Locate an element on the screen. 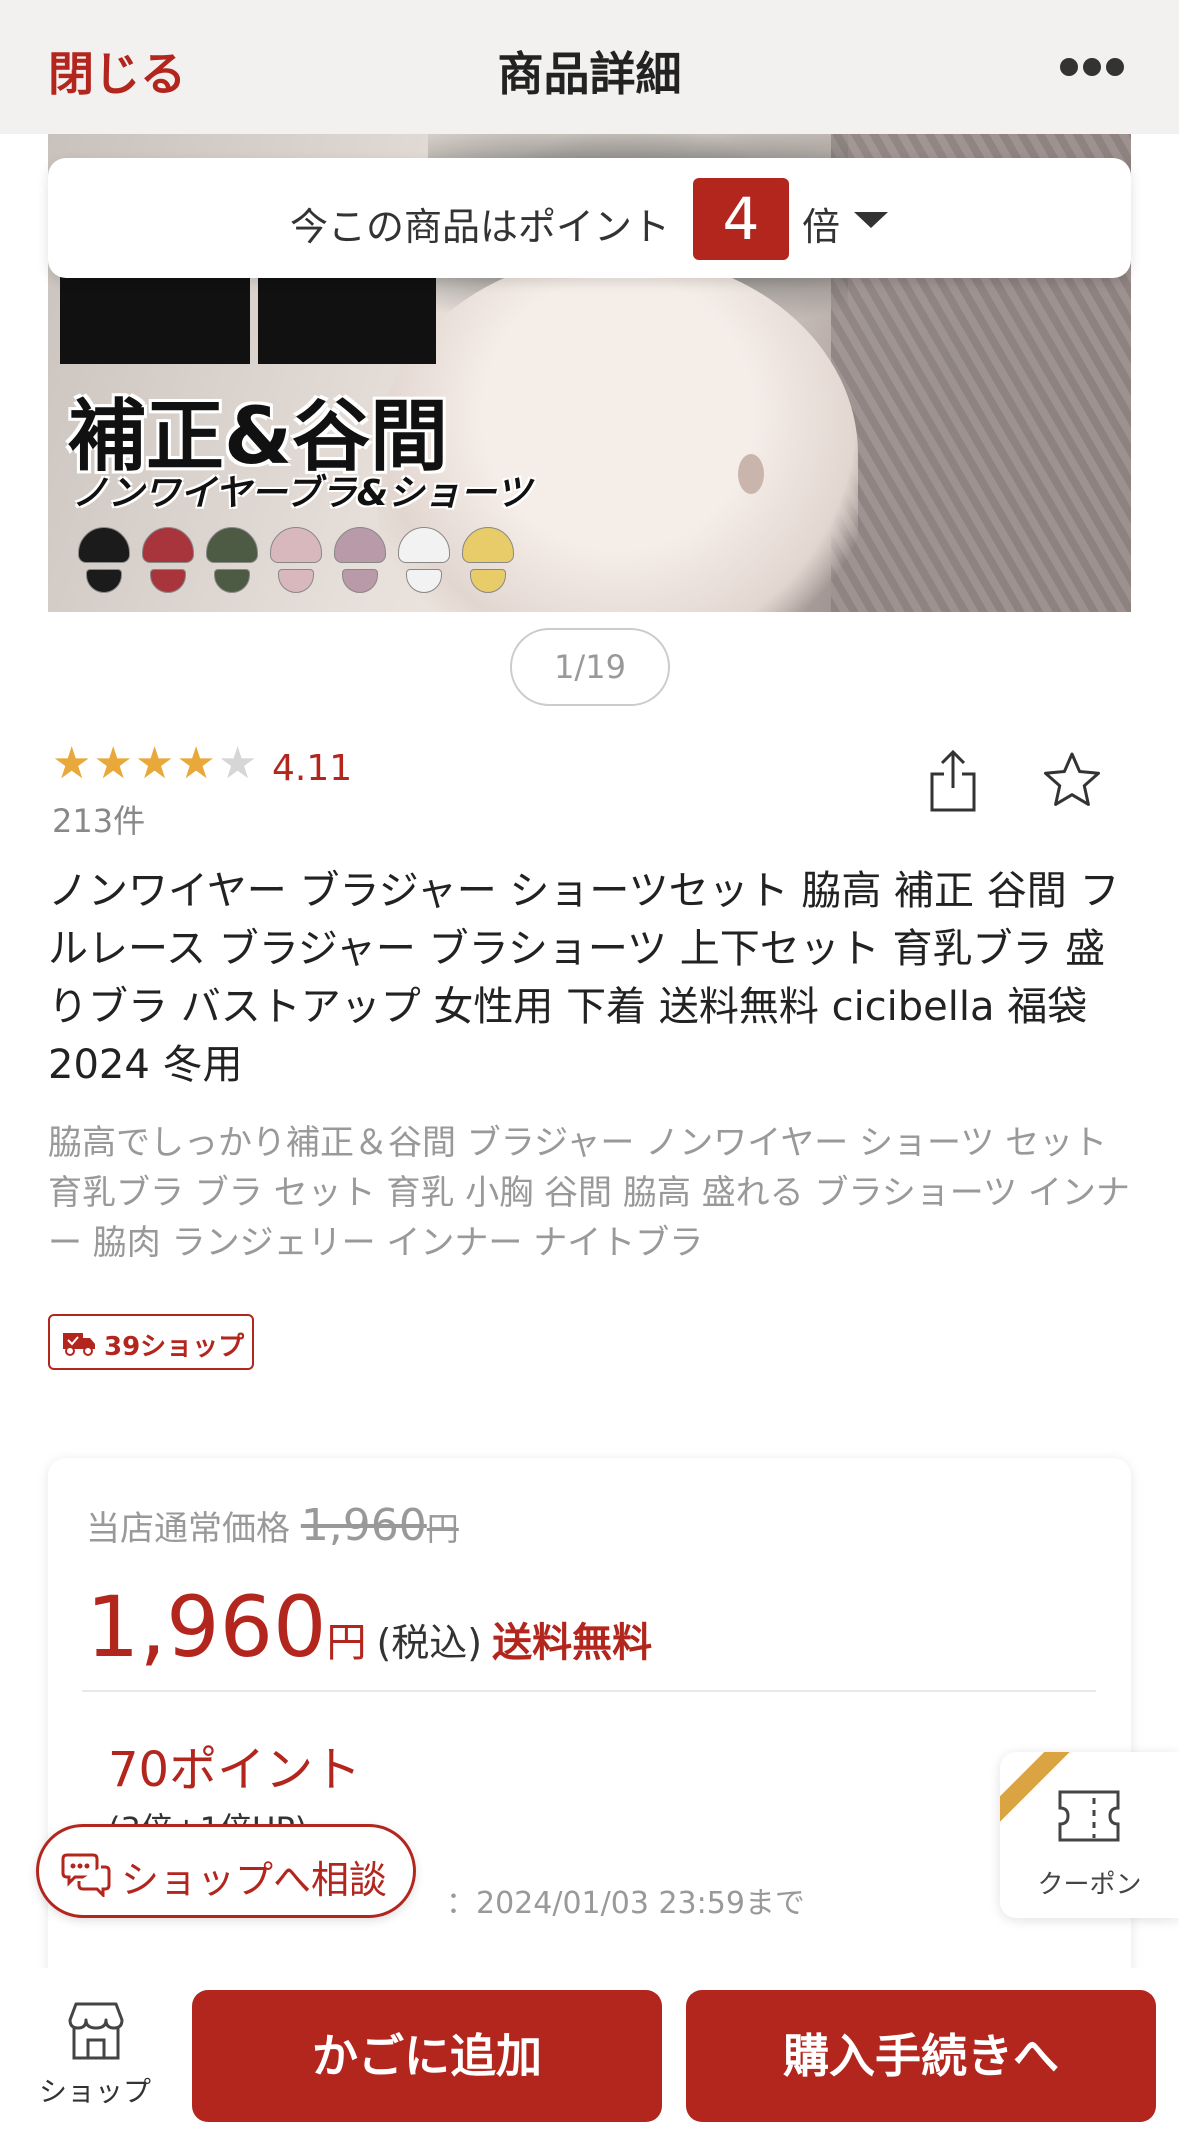  free-shipping-label: 送料無料 is located at coordinates (572, 1643).